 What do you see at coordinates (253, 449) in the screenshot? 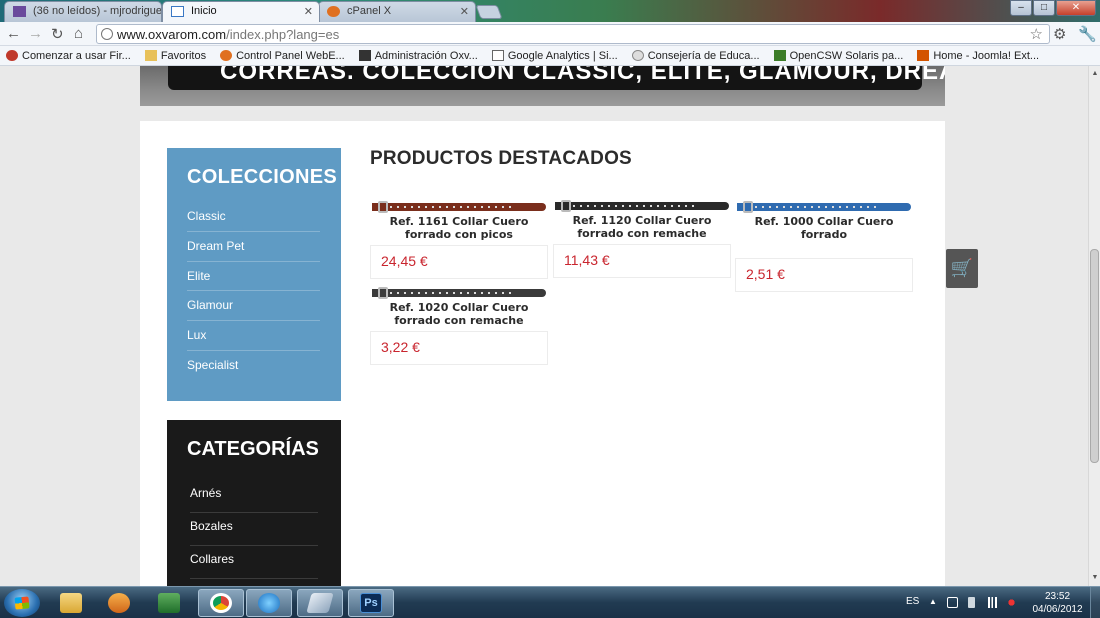
I see `categorias-title: CATEGORÍAS` at bounding box center [253, 449].